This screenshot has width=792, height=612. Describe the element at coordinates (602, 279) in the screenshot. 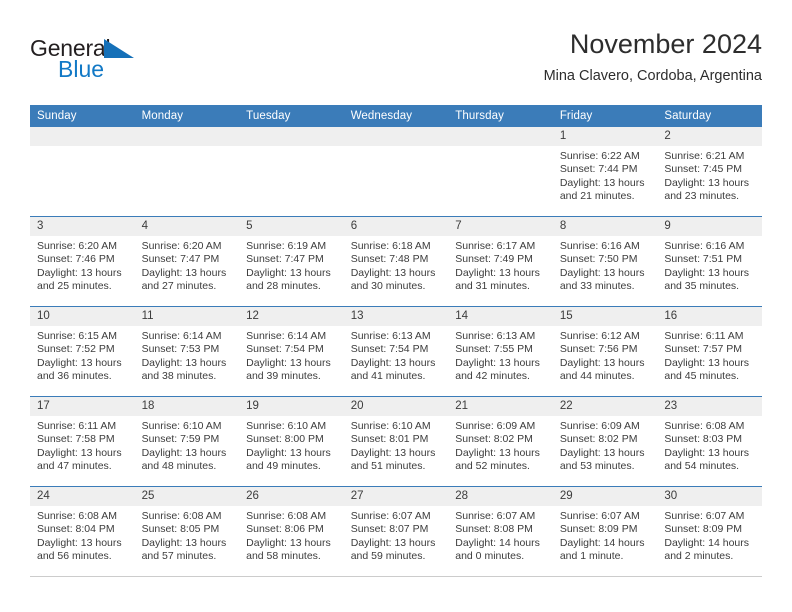

I see `daylight-text: Daylight: 13 hours and 33 minutes.` at that location.